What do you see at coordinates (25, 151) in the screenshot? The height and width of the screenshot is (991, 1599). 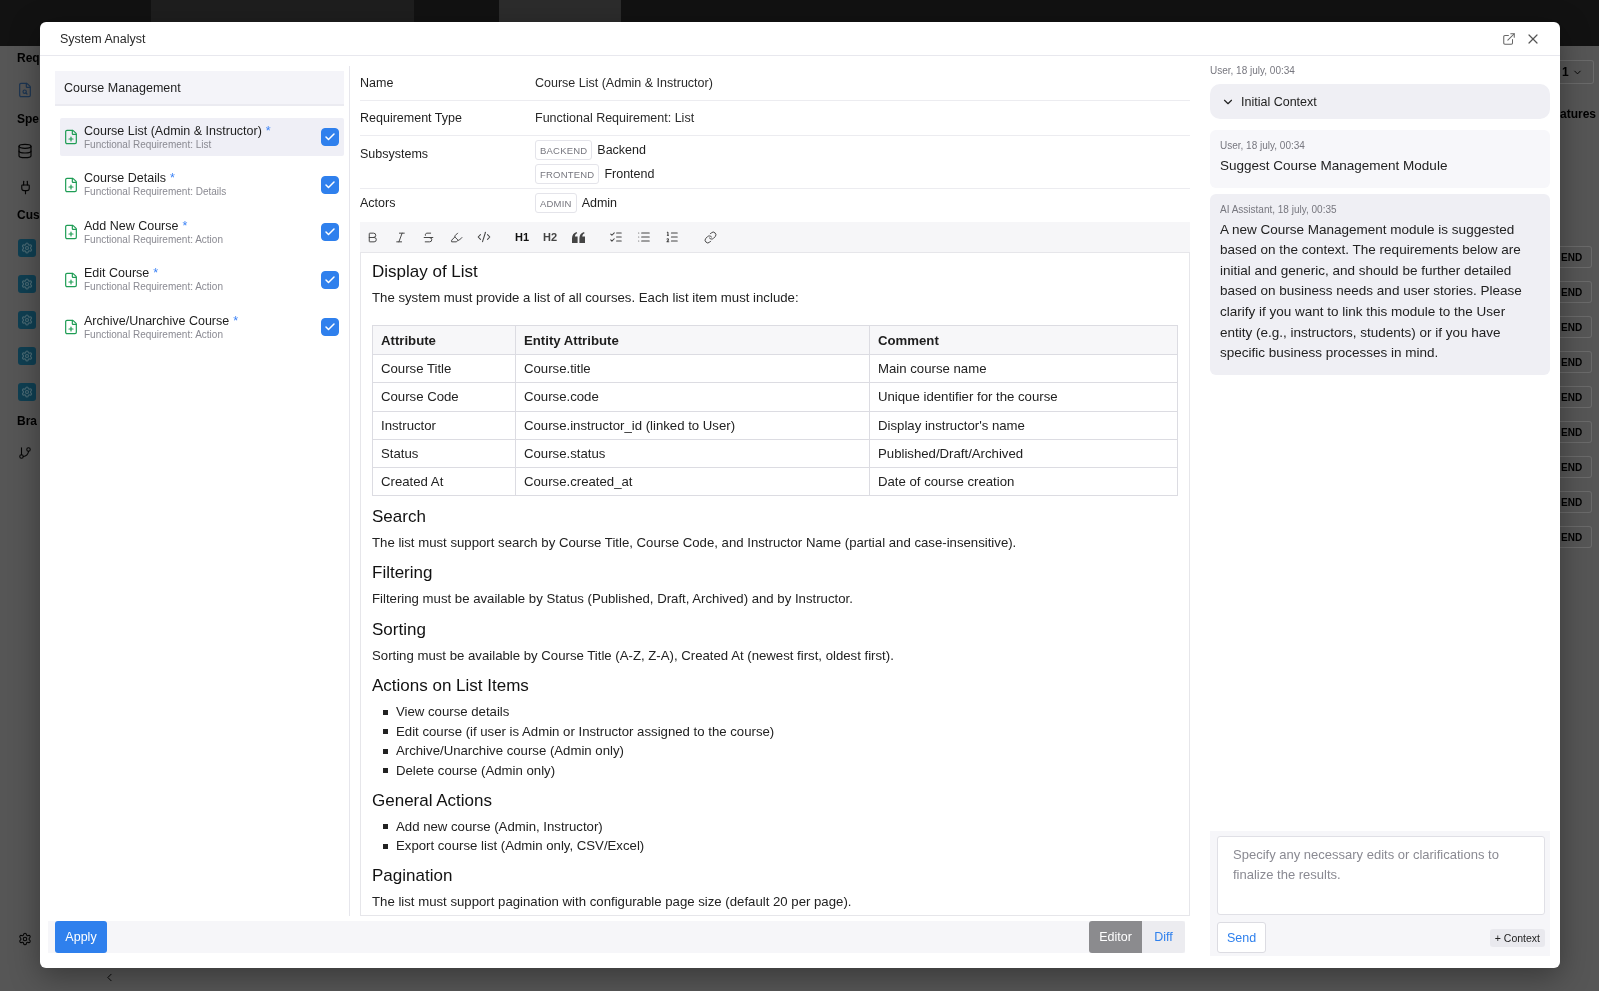 I see `database-icon` at bounding box center [25, 151].